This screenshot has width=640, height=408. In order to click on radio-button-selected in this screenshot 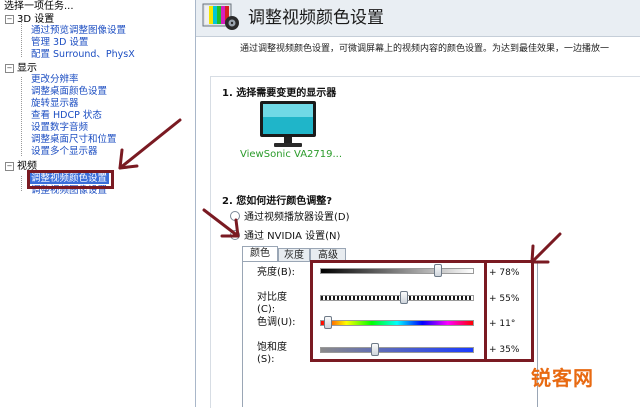, I will do `click(235, 235)`.